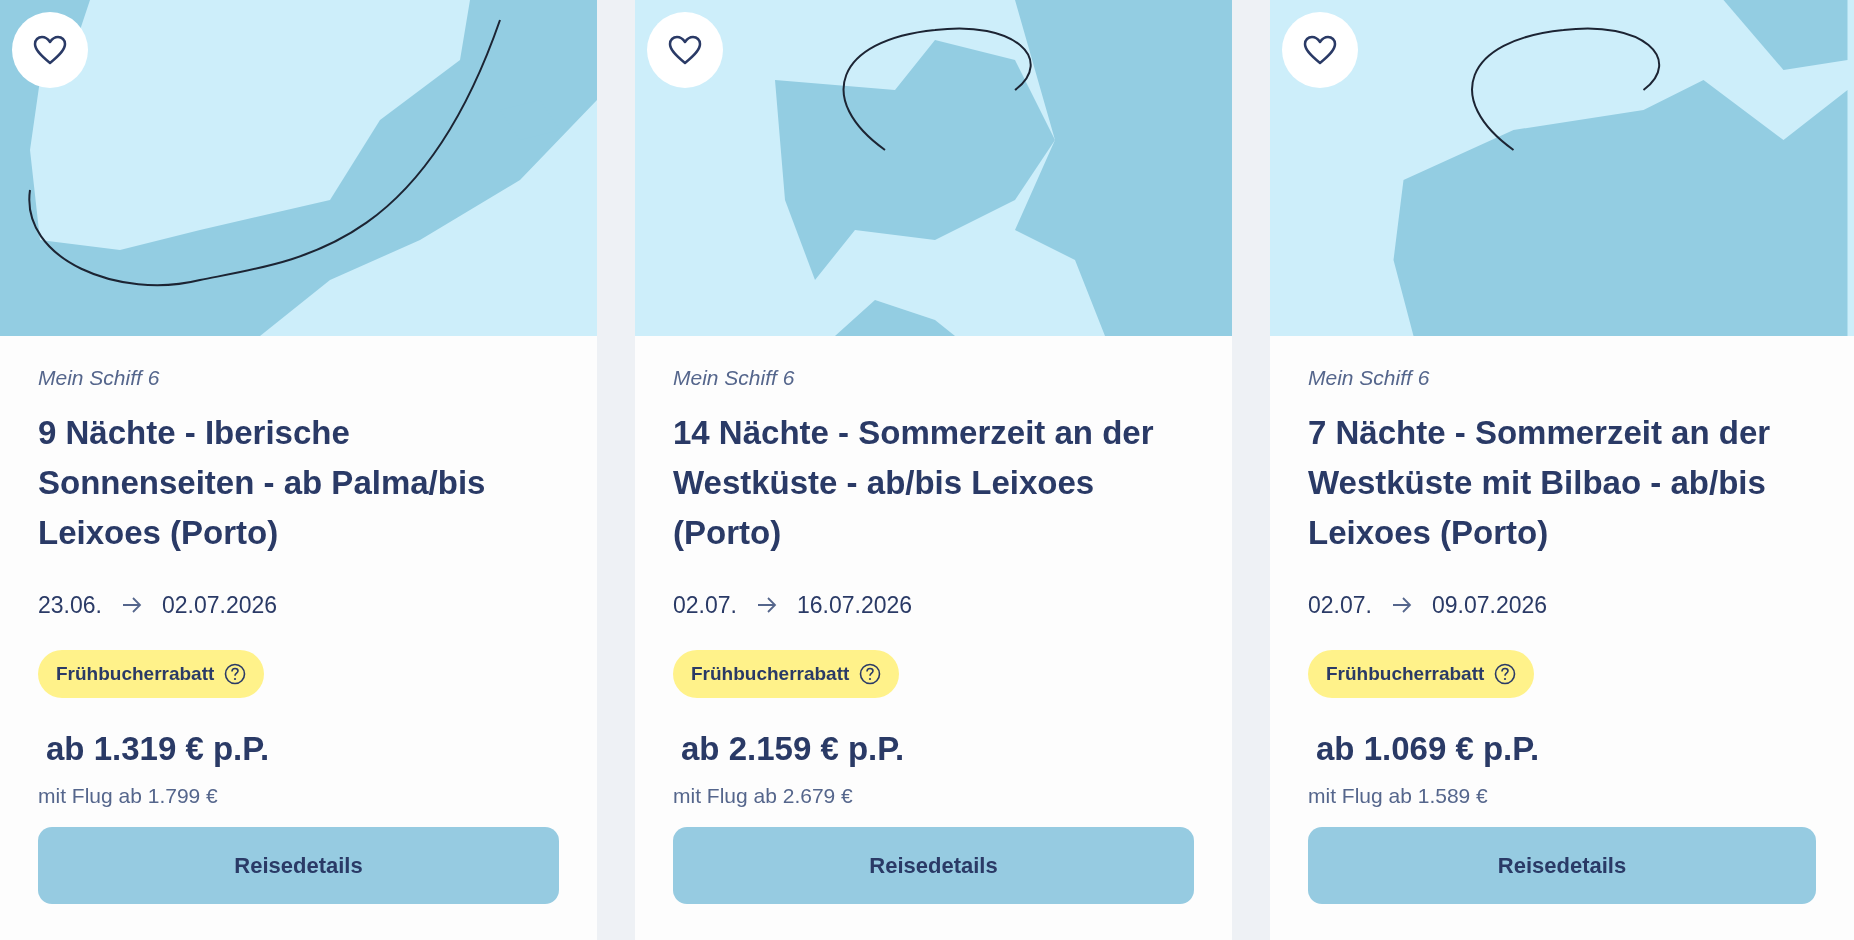 The width and height of the screenshot is (1854, 940). I want to click on end-date: 02.07.2026, so click(219, 605).